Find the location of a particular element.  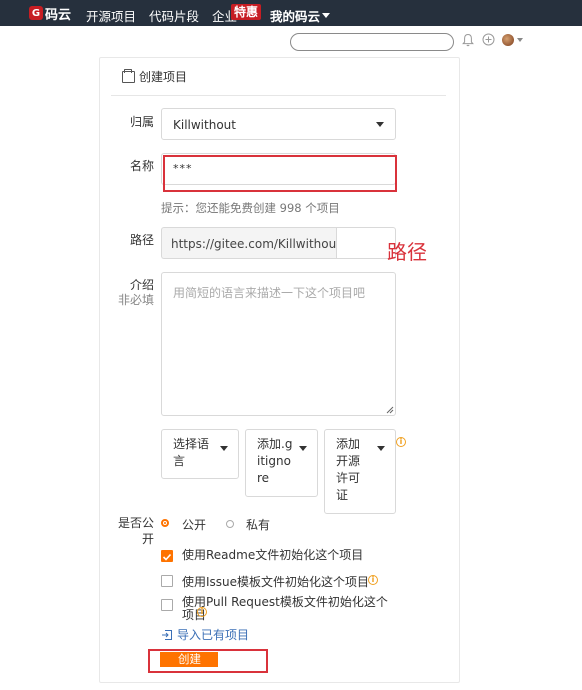

path-annotation: 路径 is located at coordinates (407, 252).